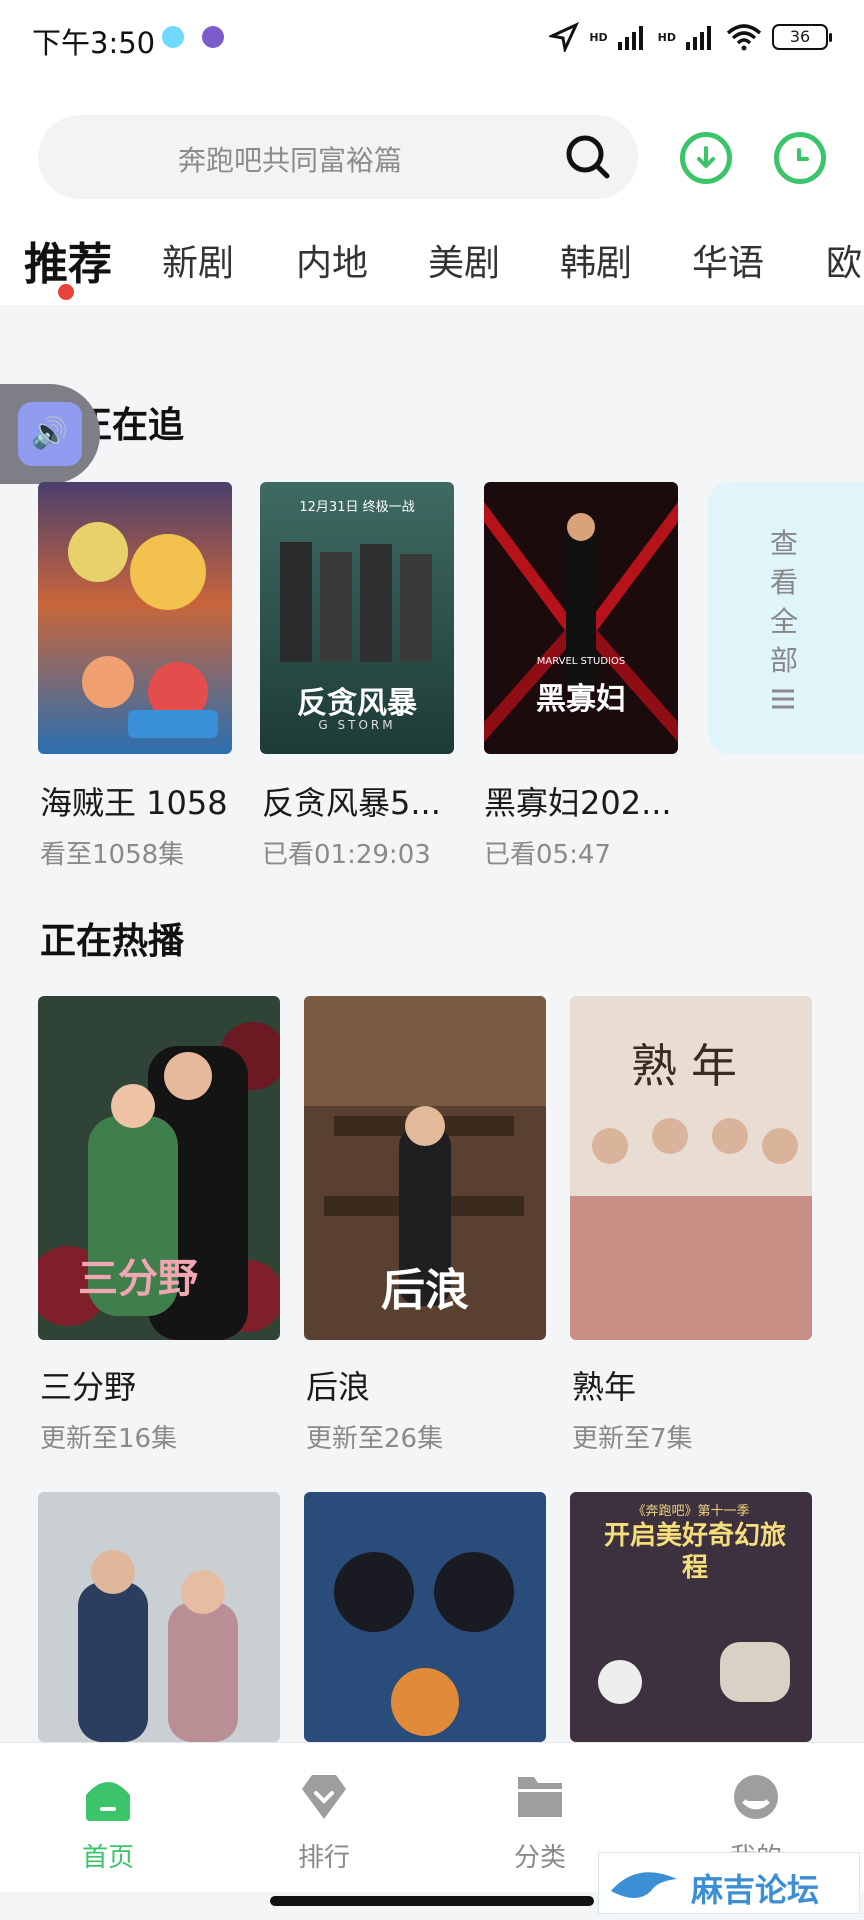  What do you see at coordinates (755, 1890) in the screenshot?
I see `watermark-text: 麻吉论坛` at bounding box center [755, 1890].